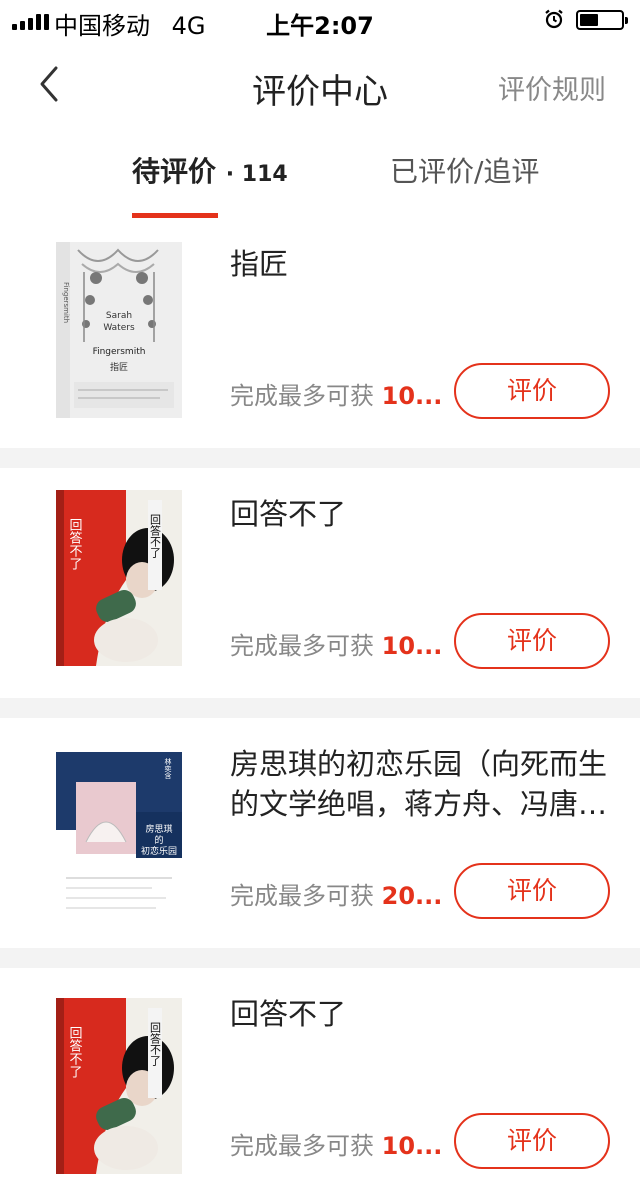 Image resolution: width=640 pixels, height=1198 pixels. Describe the element at coordinates (320, 20) in the screenshot. I see `status-bar: 中国移动 4G 上午2:07` at that location.